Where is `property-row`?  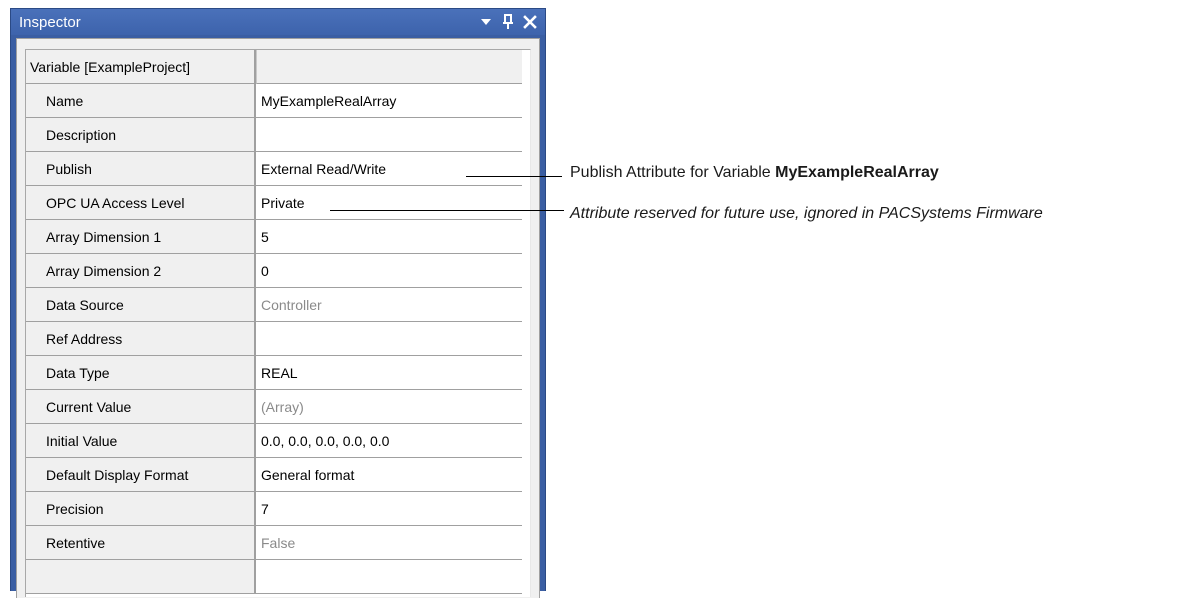
property-row is located at coordinates (278, 577).